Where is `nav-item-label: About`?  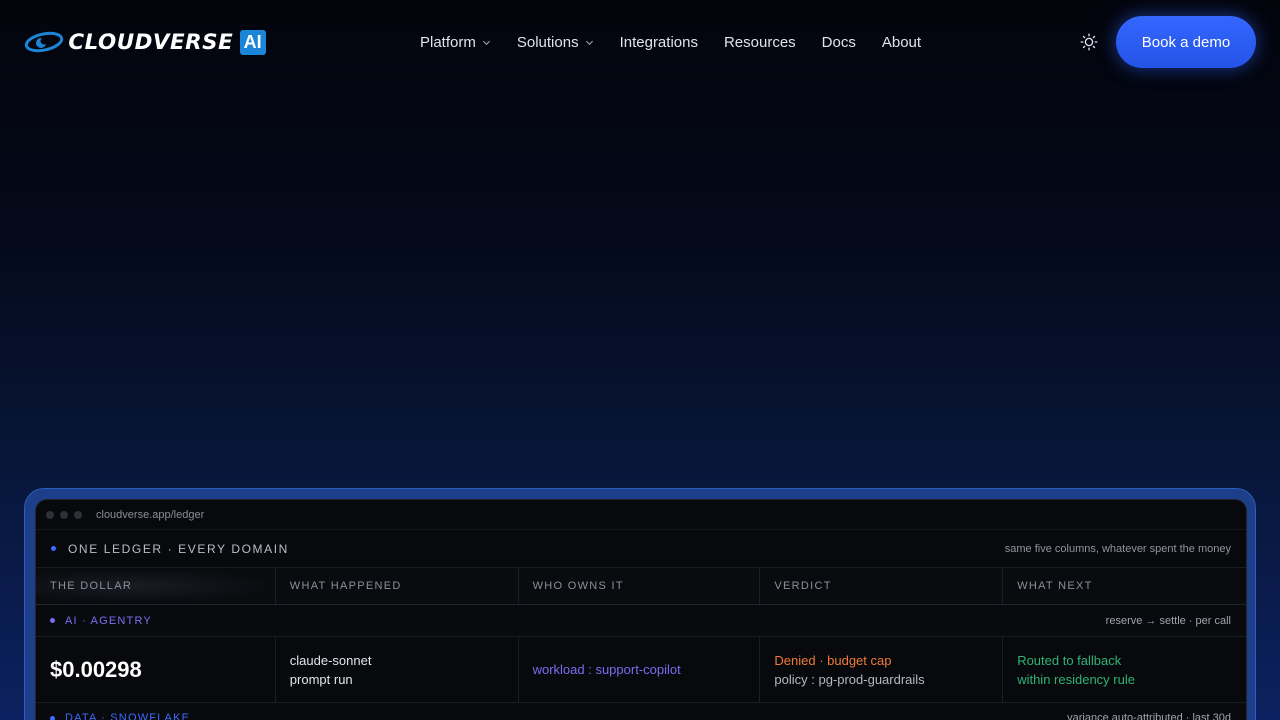
nav-item-label: About is located at coordinates (901, 42).